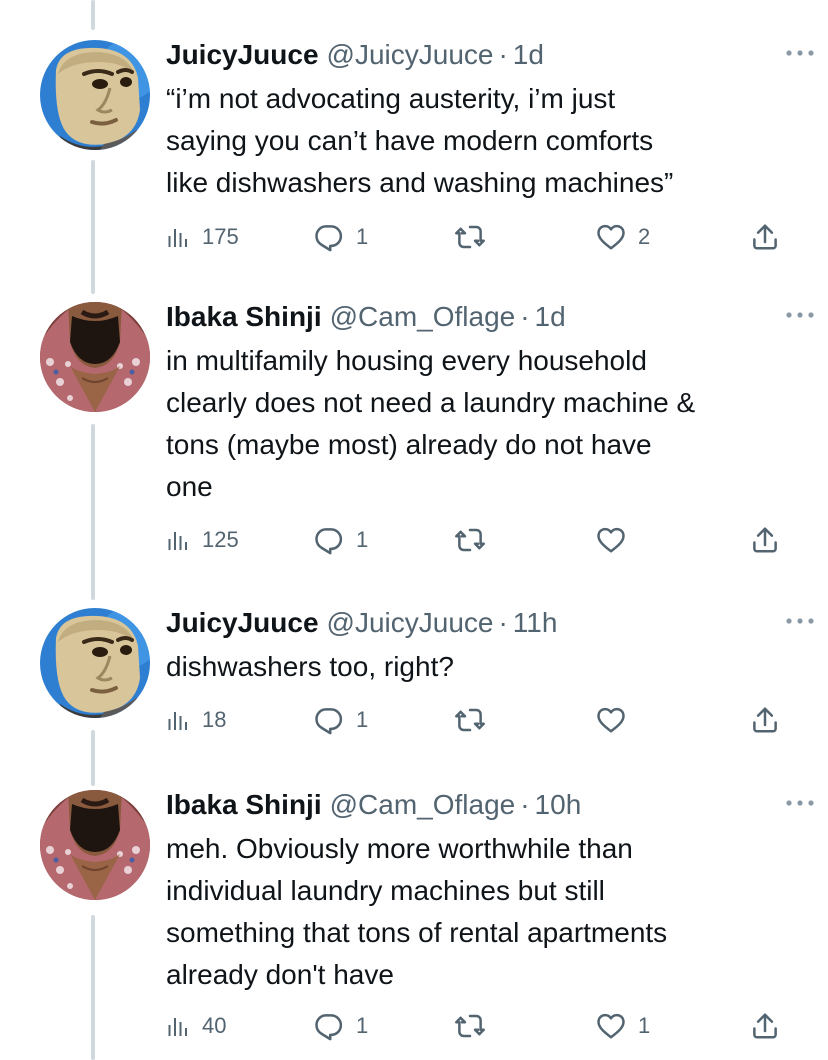  I want to click on views-count: 175, so click(220, 236).